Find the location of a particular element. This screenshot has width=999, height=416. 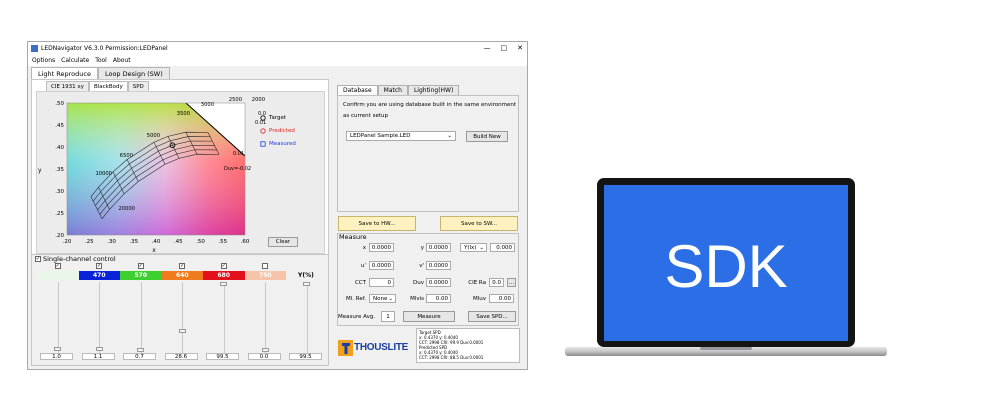

y-value: 0.0000 is located at coordinates (438, 247).